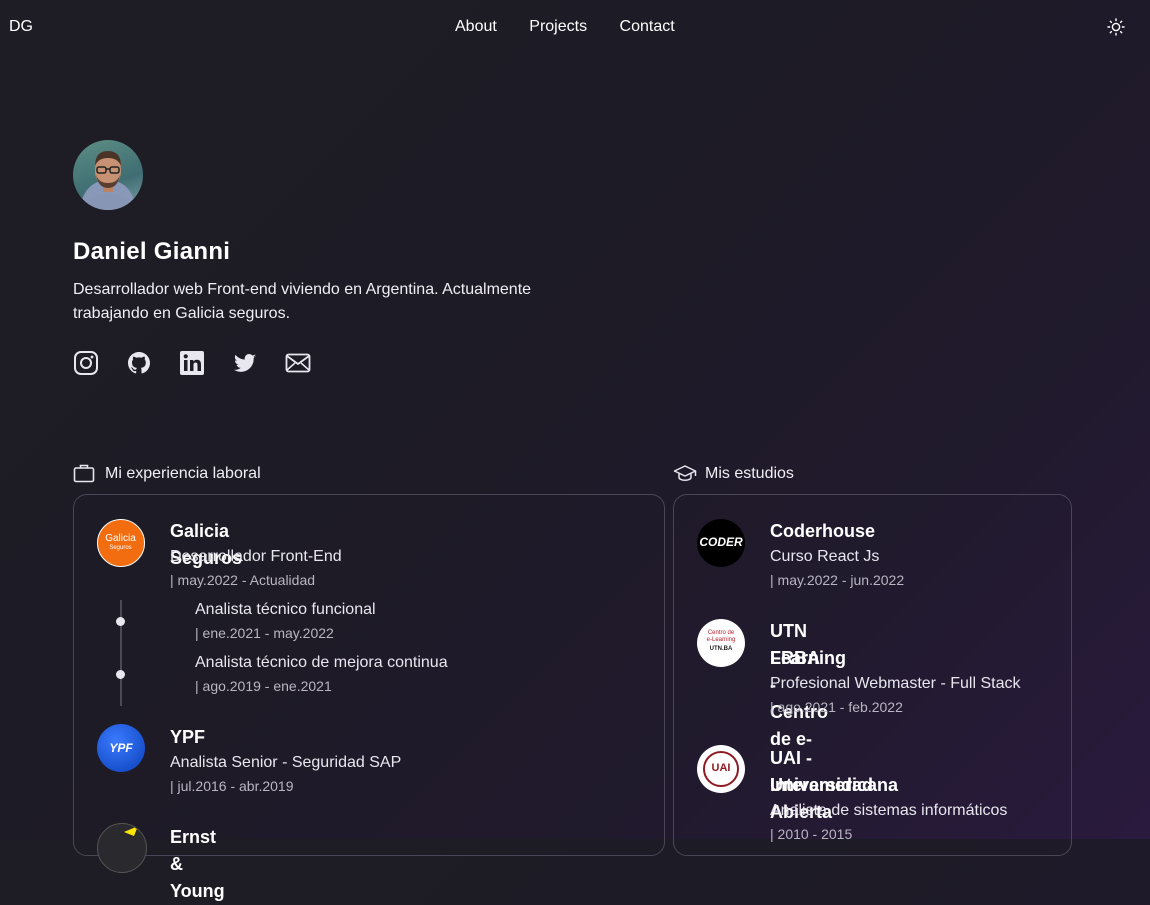 Image resolution: width=1150 pixels, height=905 pixels. Describe the element at coordinates (825, 556) in the screenshot. I see `course-name: Curso React Js` at that location.